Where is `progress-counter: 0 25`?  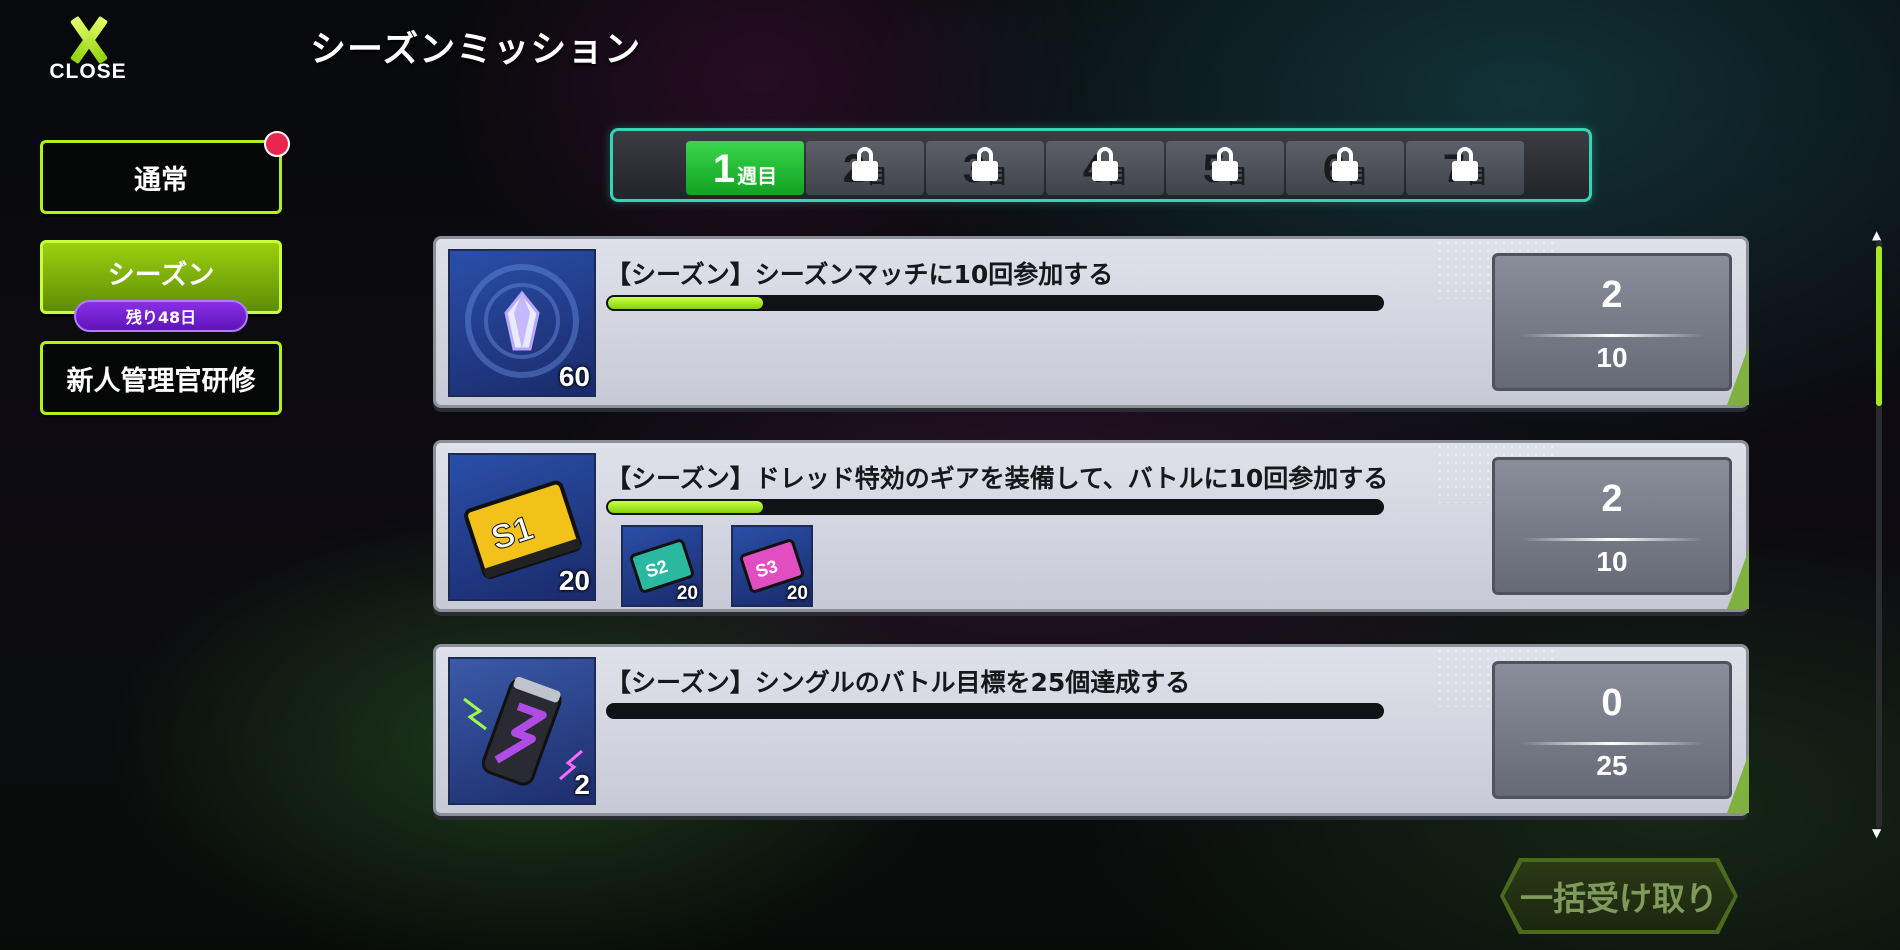 progress-counter: 0 25 is located at coordinates (1612, 730).